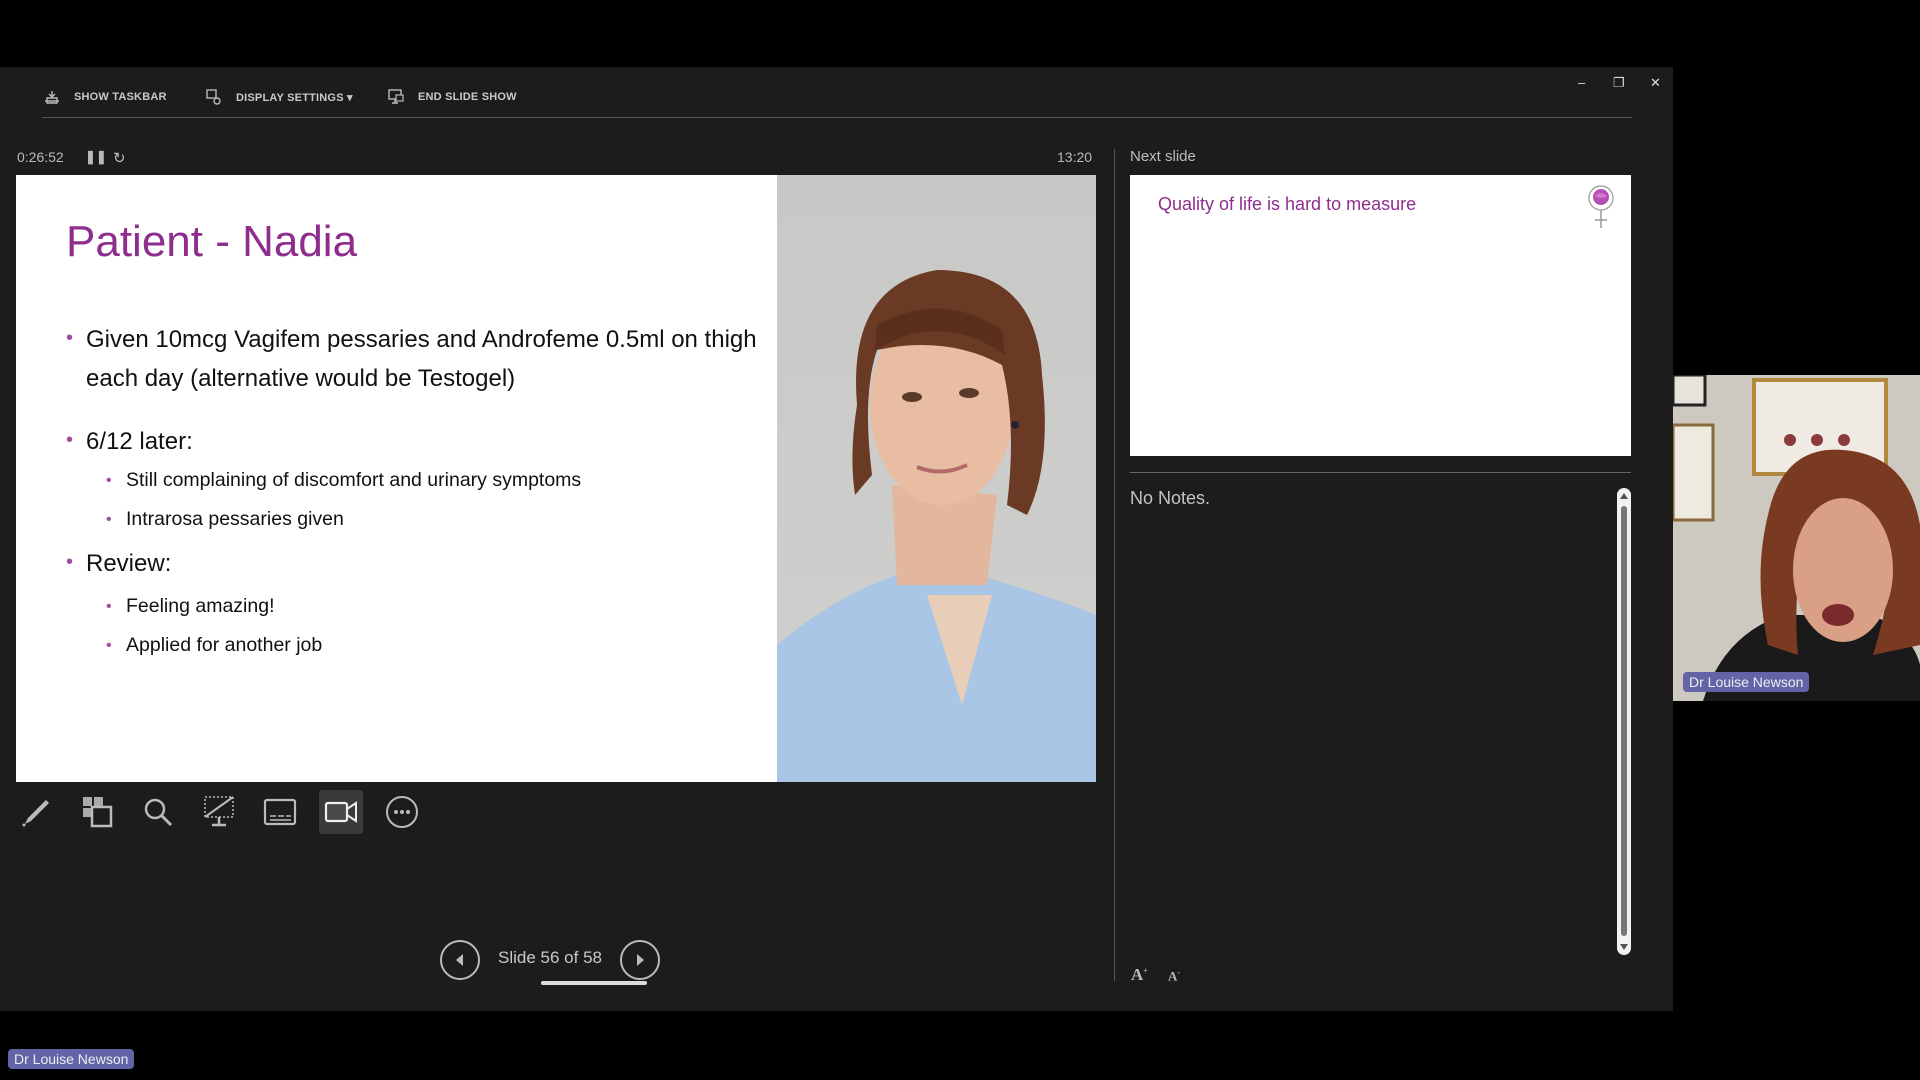 The height and width of the screenshot is (1080, 1920). I want to click on elapsed-timer: 0:26:52, so click(40, 157).